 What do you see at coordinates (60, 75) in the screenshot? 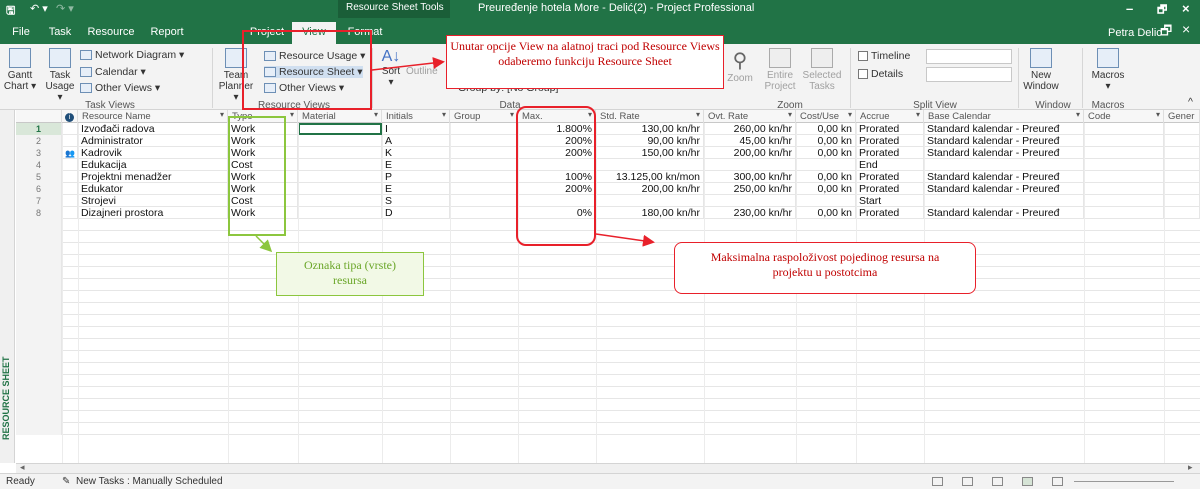
I see `task-usage-button: Task Usage ▾` at bounding box center [60, 75].